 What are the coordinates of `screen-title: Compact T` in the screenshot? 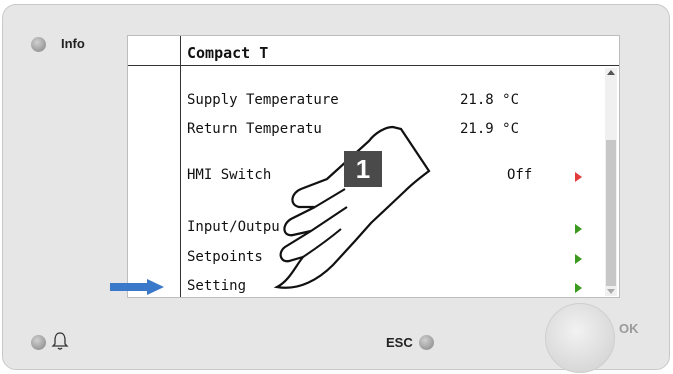 It's located at (228, 53).